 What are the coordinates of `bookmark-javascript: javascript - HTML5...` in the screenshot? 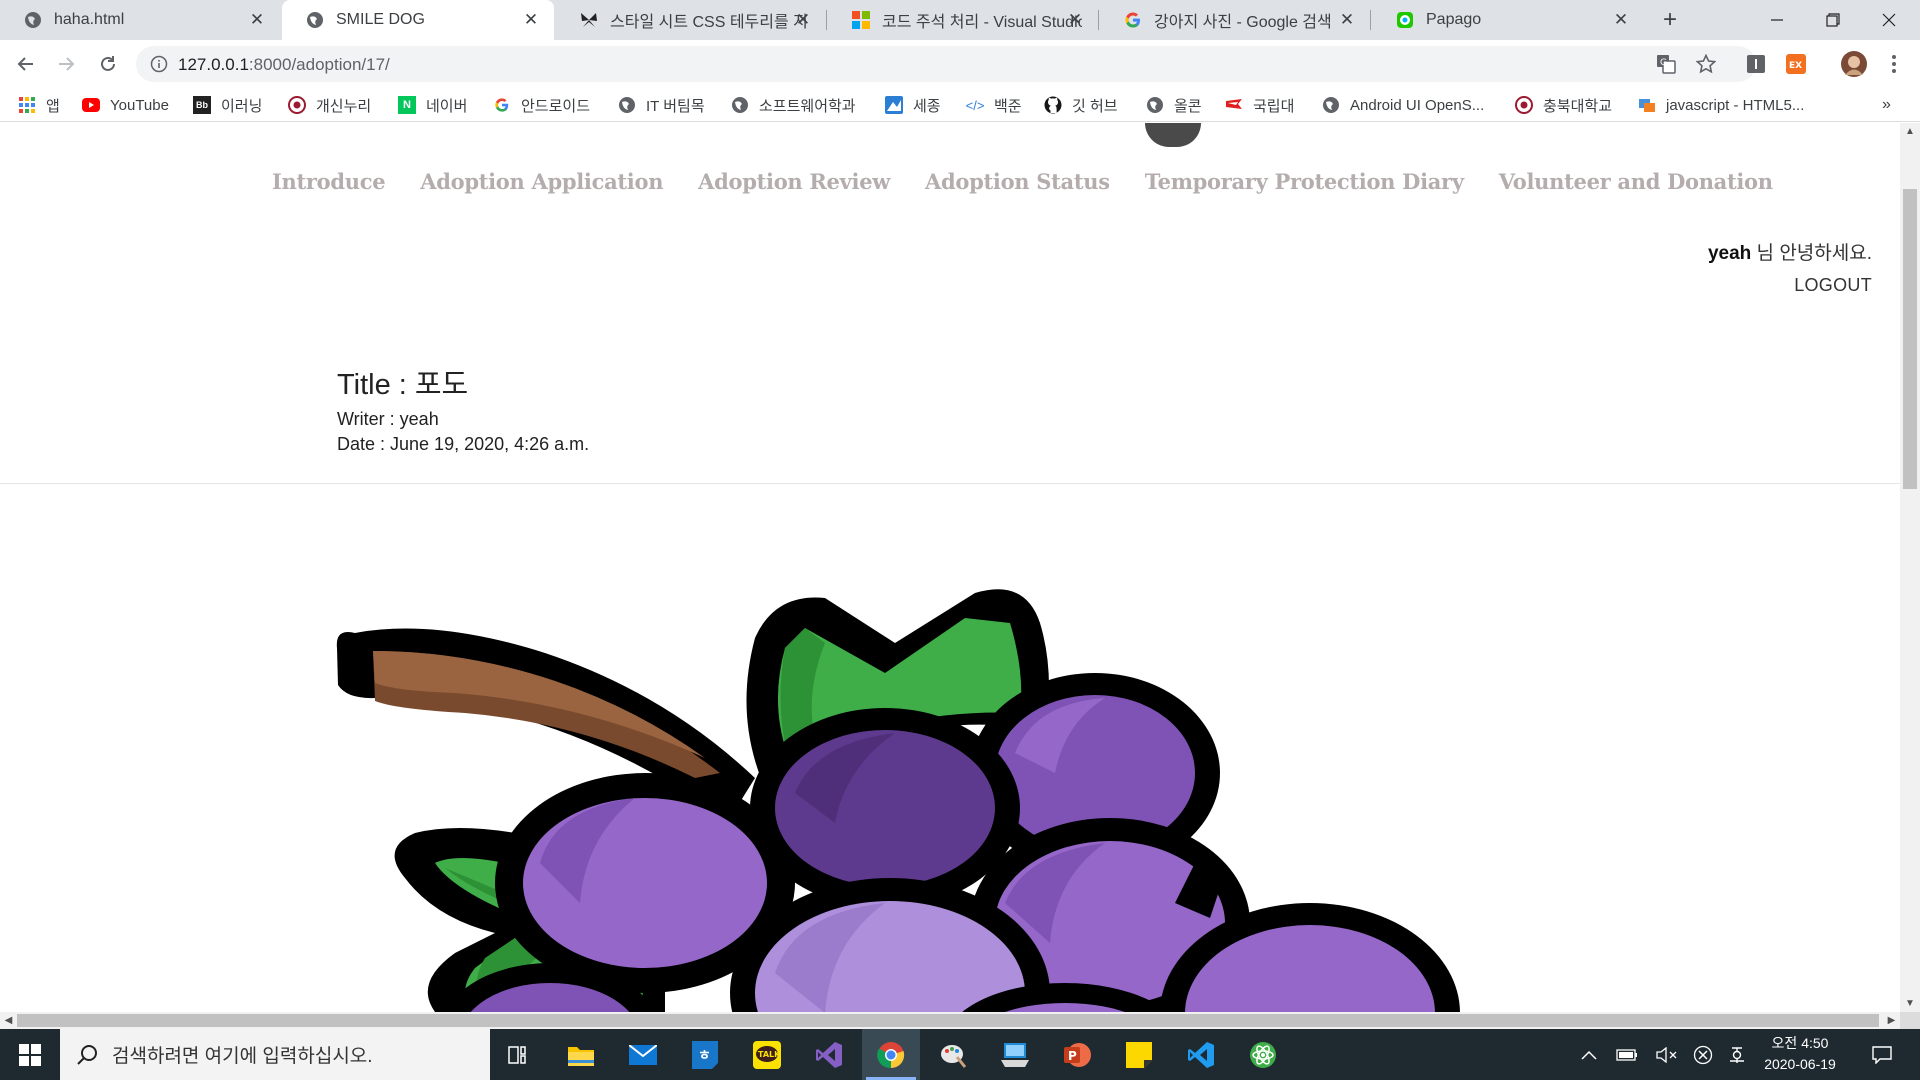 It's located at (1721, 105).